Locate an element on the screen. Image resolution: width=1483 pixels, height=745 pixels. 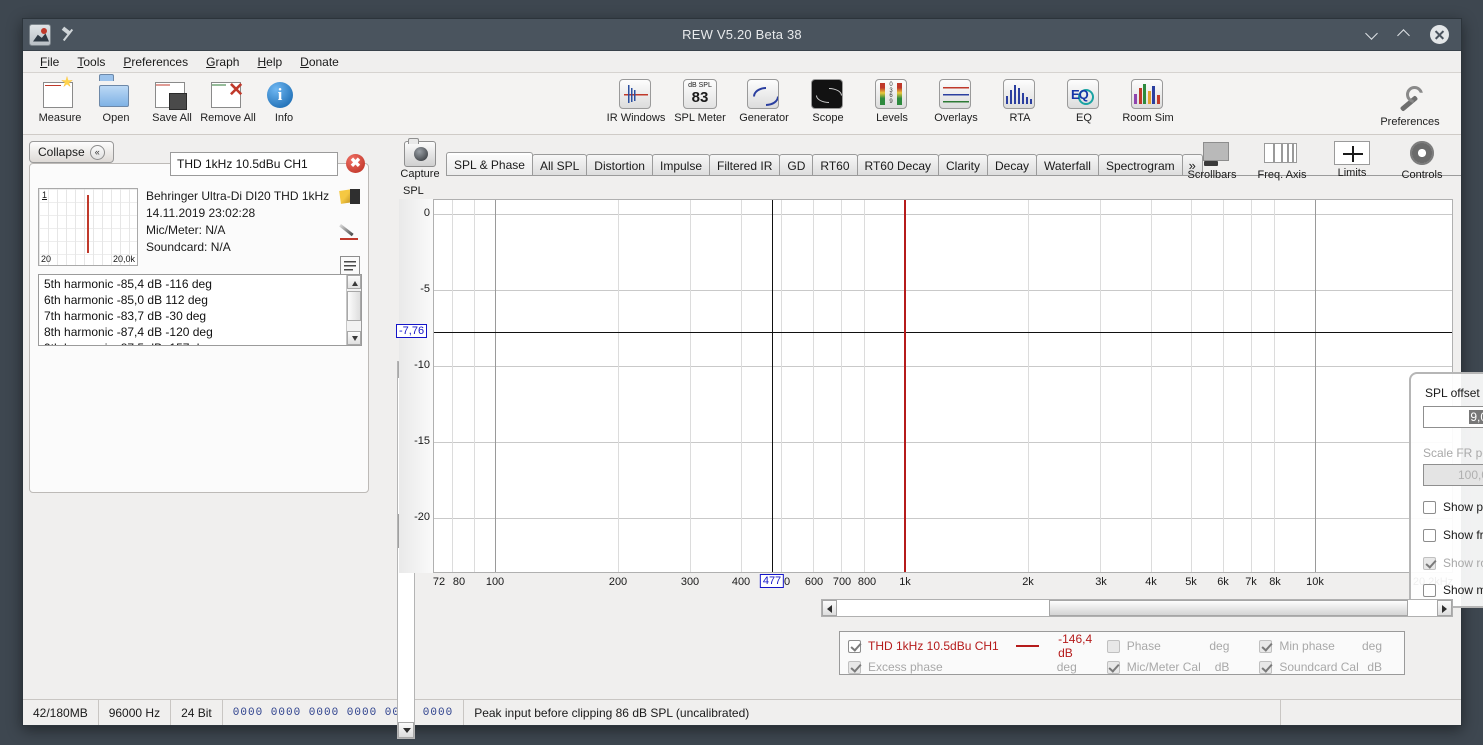
legend-excess-phase-checkbox is located at coordinates (854, 667).